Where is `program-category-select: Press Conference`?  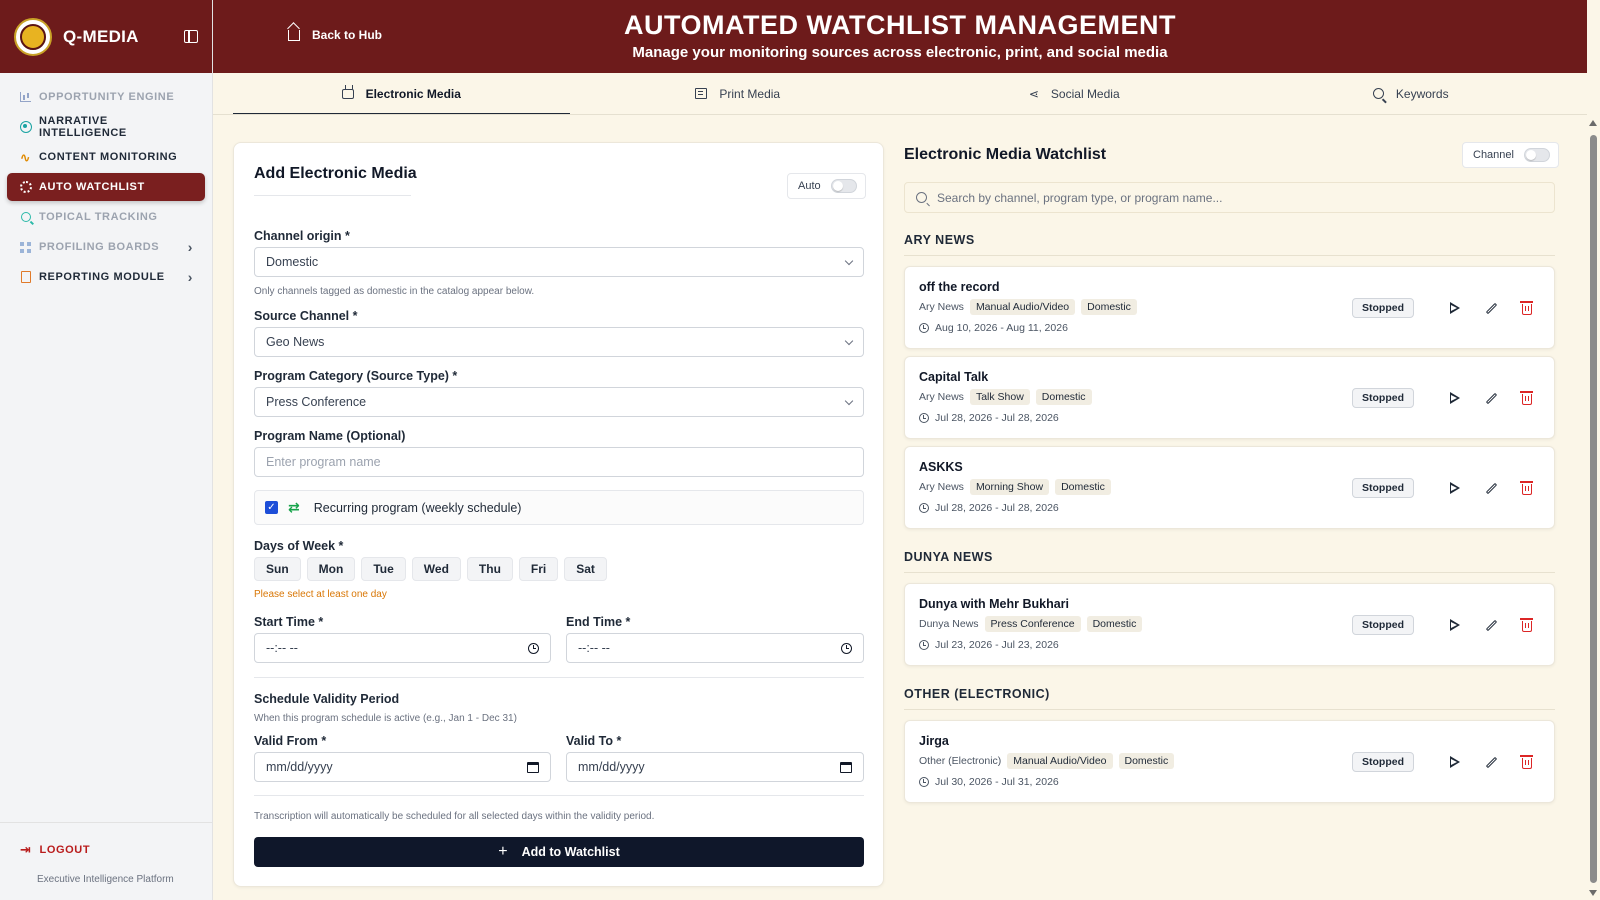
program-category-select: Press Conference is located at coordinates (559, 402).